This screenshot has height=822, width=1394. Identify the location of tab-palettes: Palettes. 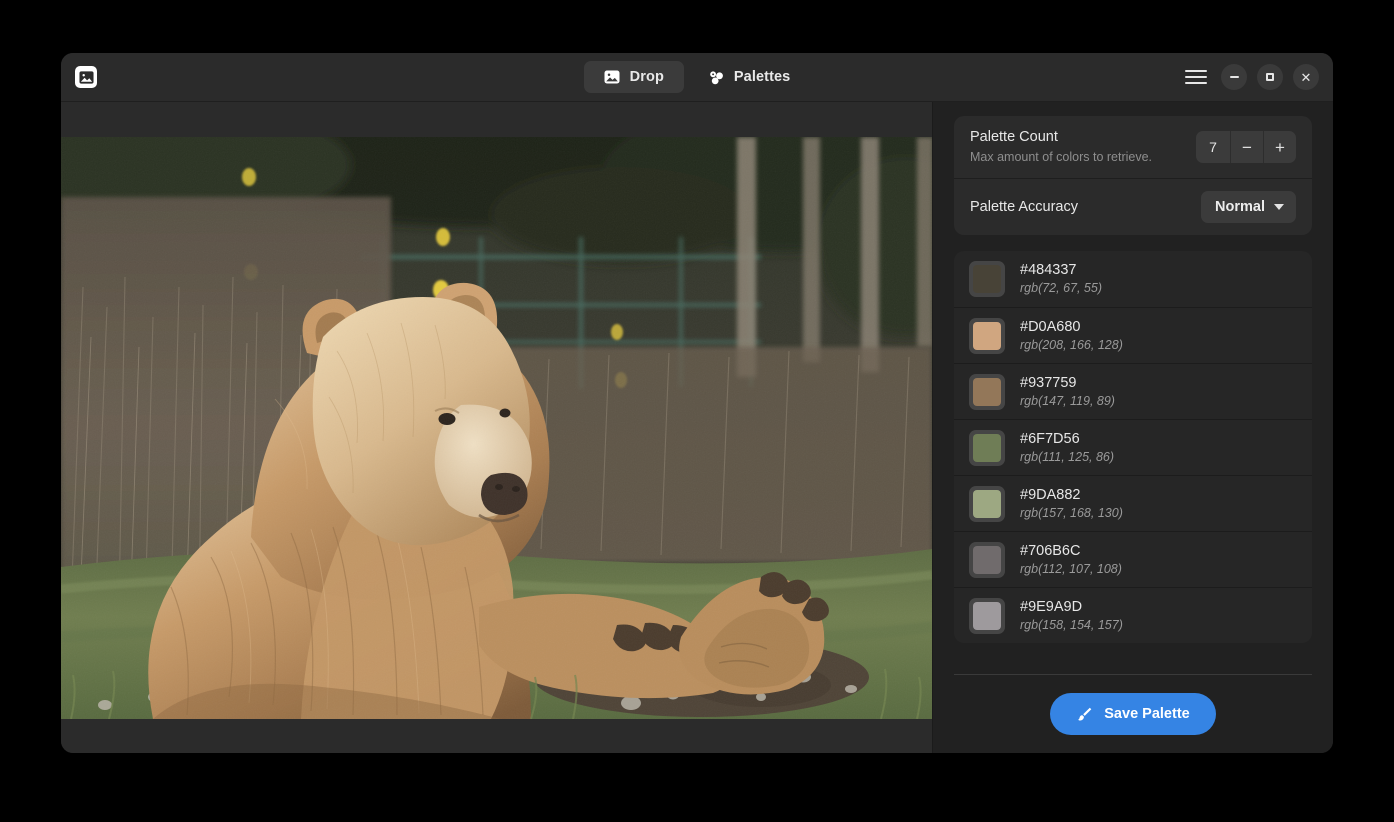
(749, 77).